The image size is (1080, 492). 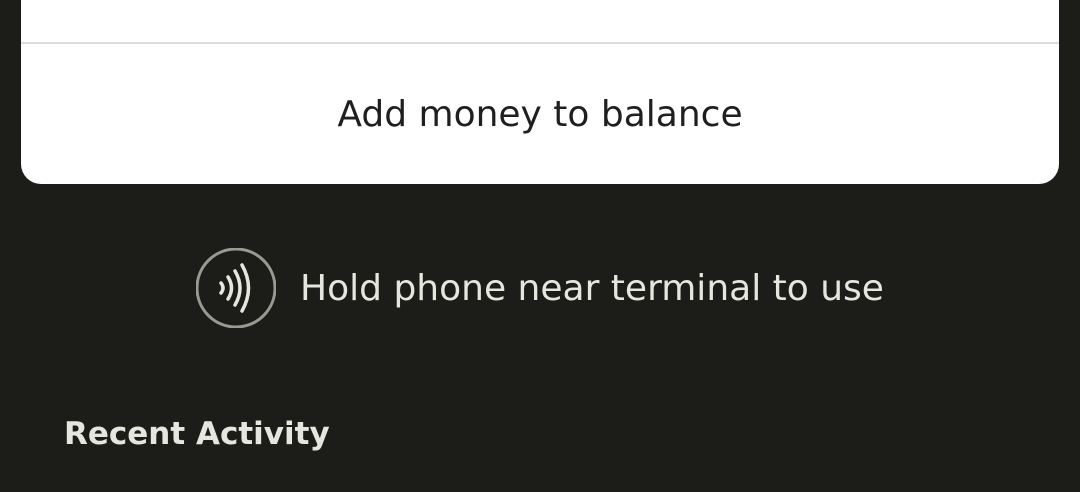 What do you see at coordinates (197, 434) in the screenshot?
I see `recent-activity-heading: Recent Activity` at bounding box center [197, 434].